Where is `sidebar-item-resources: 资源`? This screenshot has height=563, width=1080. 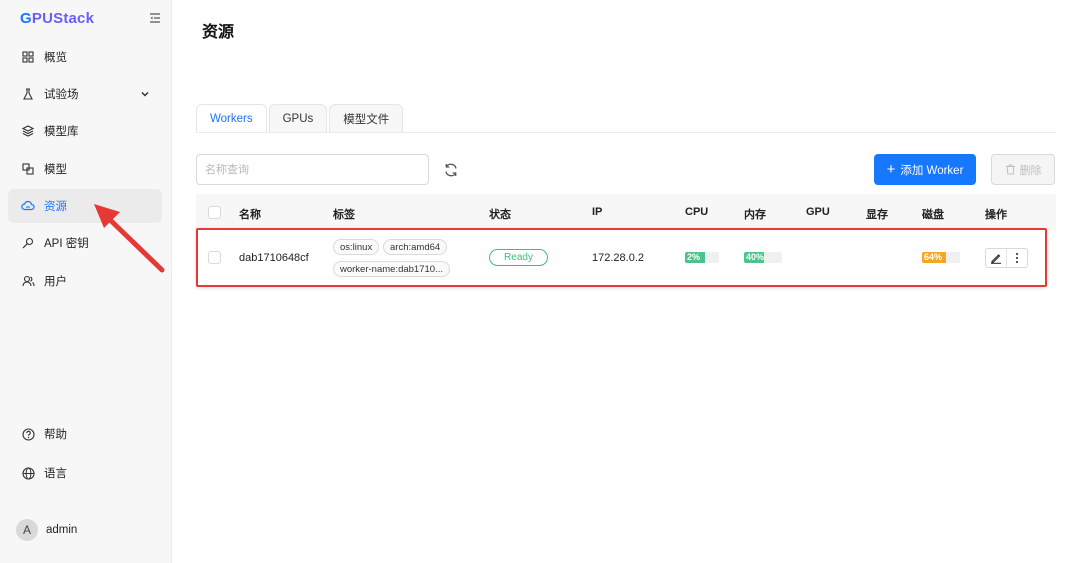
sidebar-item-resources: 资源 is located at coordinates (85, 206).